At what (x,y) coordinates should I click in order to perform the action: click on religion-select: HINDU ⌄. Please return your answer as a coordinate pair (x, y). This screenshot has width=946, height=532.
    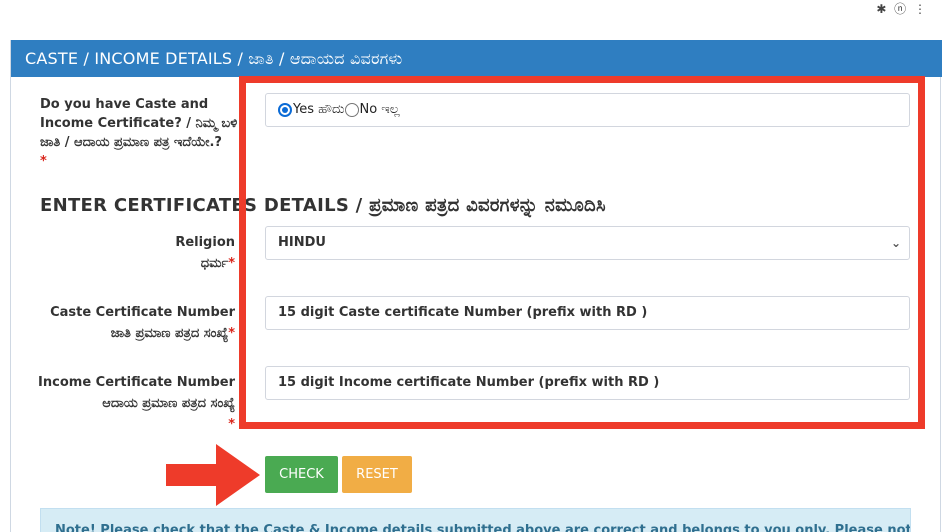
    Looking at the image, I should click on (587, 243).